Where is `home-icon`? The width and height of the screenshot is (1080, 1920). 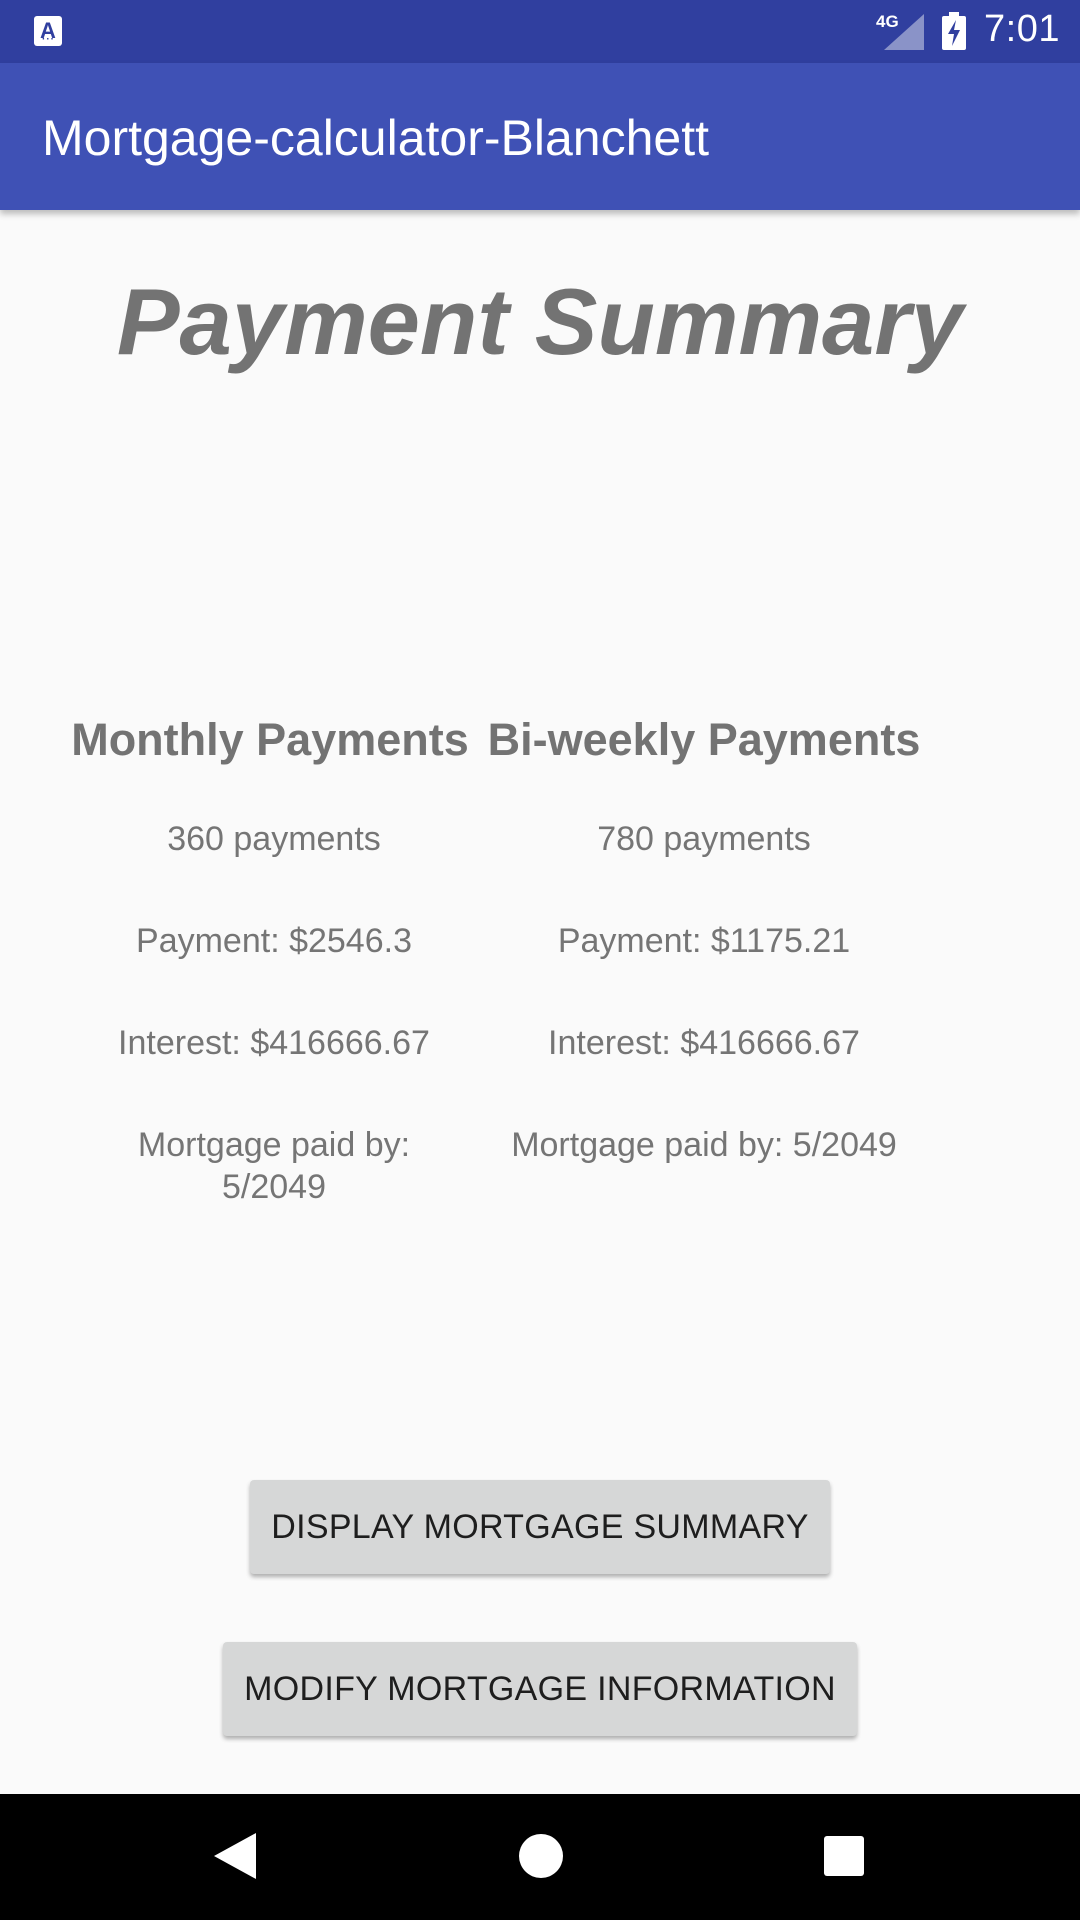
home-icon is located at coordinates (541, 1856).